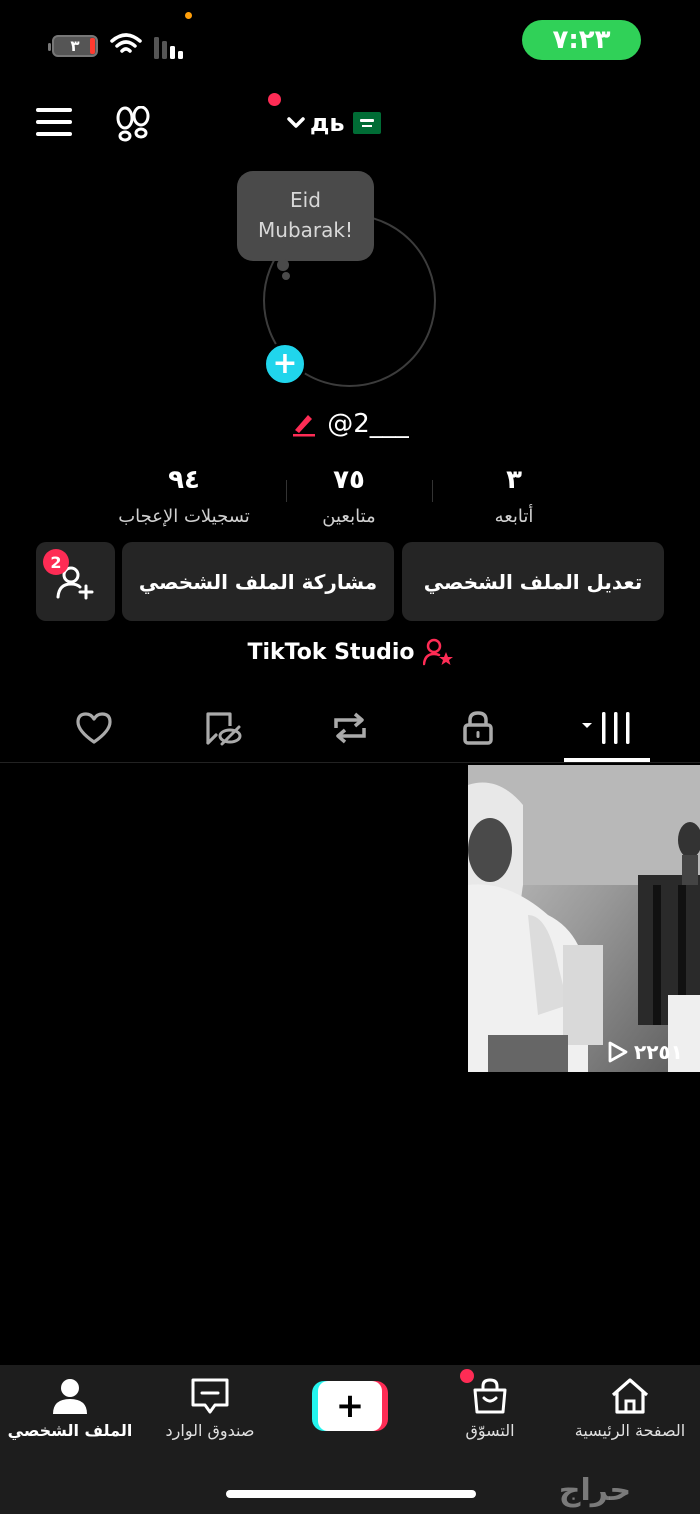  I want to click on plus-icon: +, so click(350, 1406).